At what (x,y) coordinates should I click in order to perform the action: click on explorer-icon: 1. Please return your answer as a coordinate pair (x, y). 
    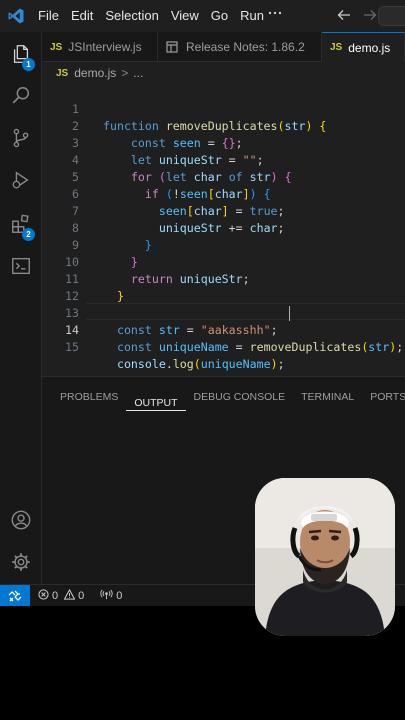
    Looking at the image, I should click on (21, 54).